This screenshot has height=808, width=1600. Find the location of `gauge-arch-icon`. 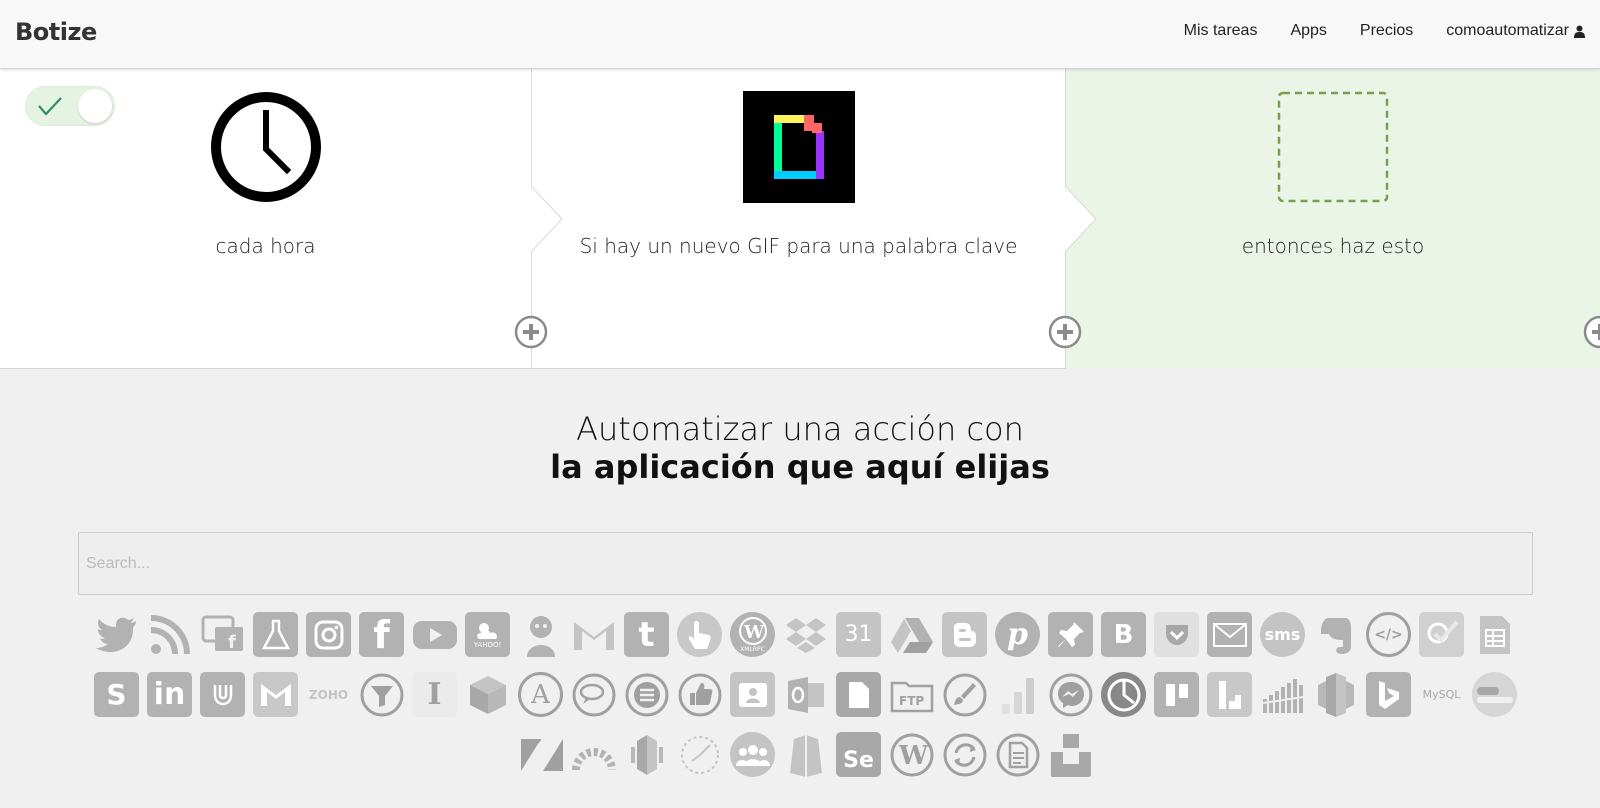

gauge-arch-icon is located at coordinates (593, 754).